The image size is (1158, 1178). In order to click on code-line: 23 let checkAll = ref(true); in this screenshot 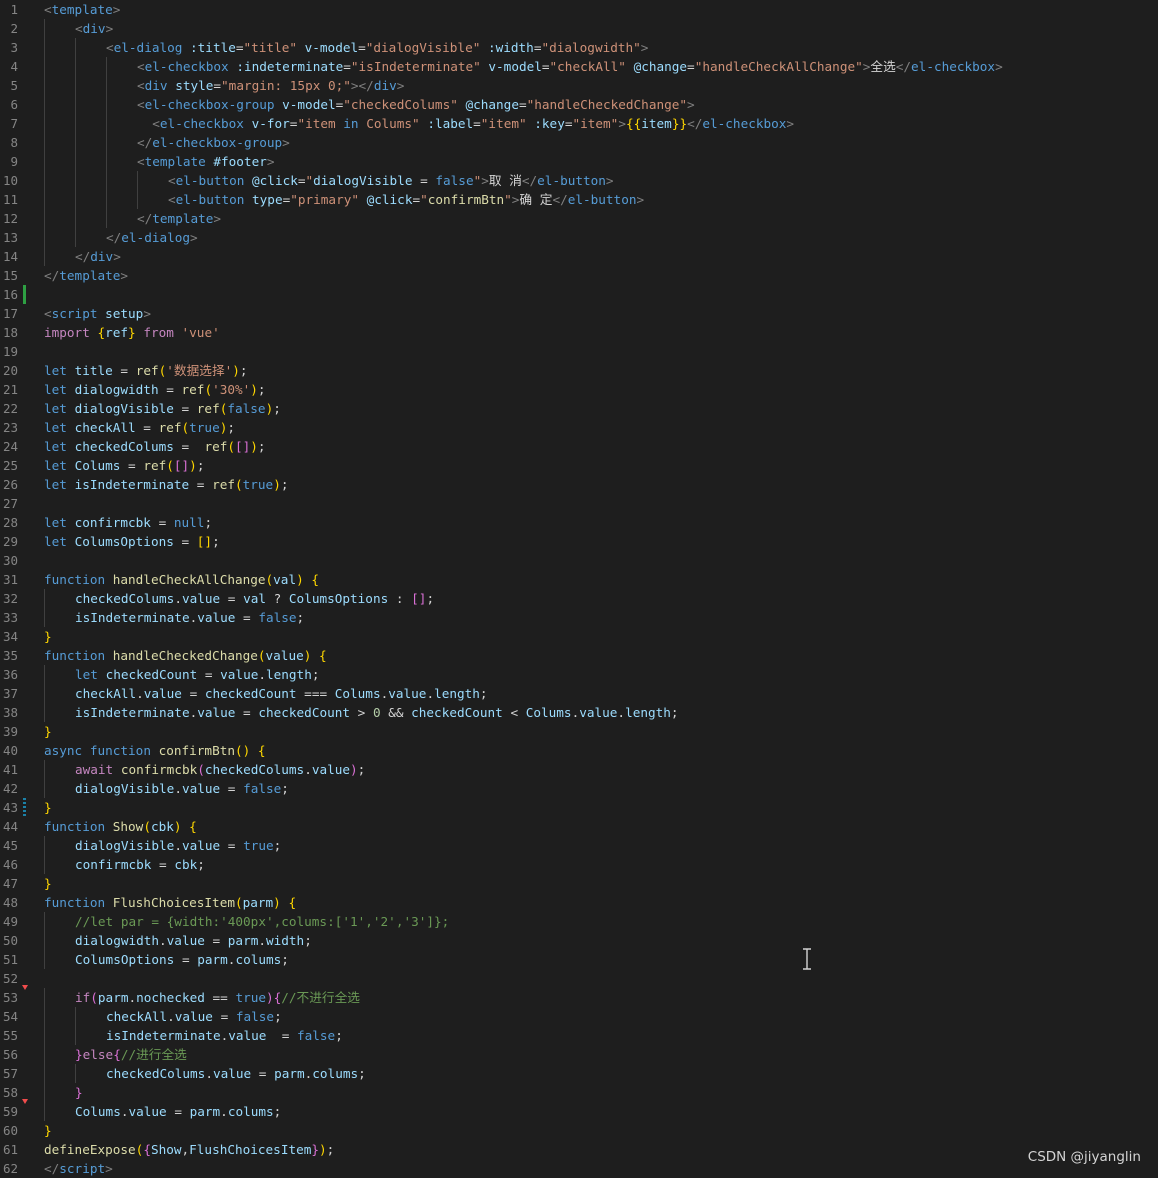, I will do `click(579, 427)`.